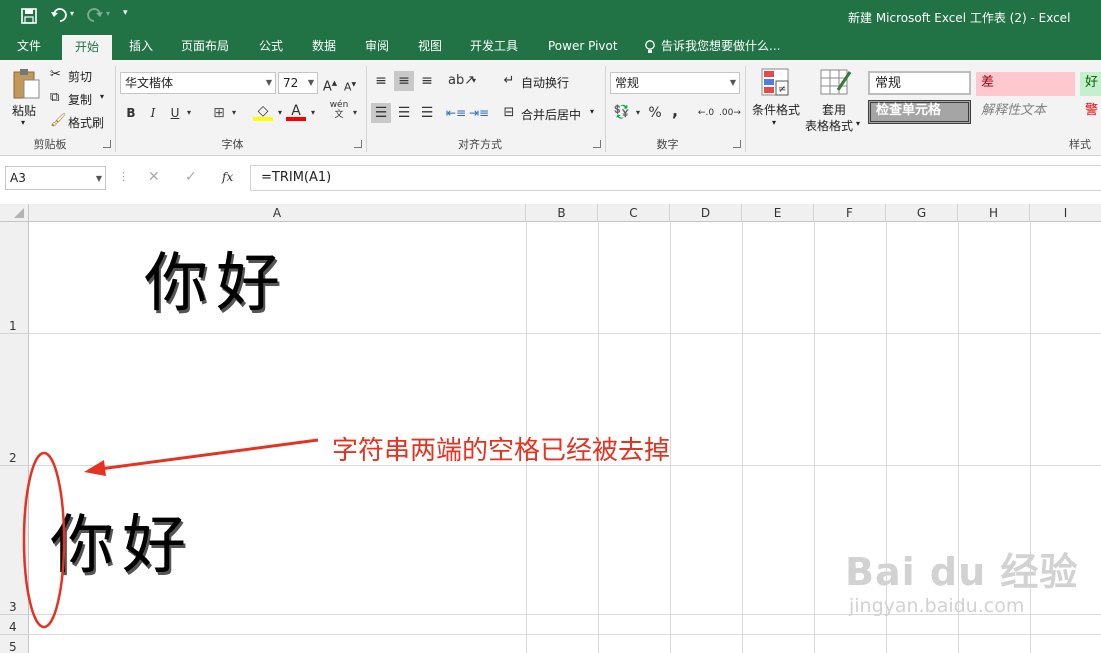 The height and width of the screenshot is (653, 1101). I want to click on align-bottom-icon: ≡, so click(427, 81).